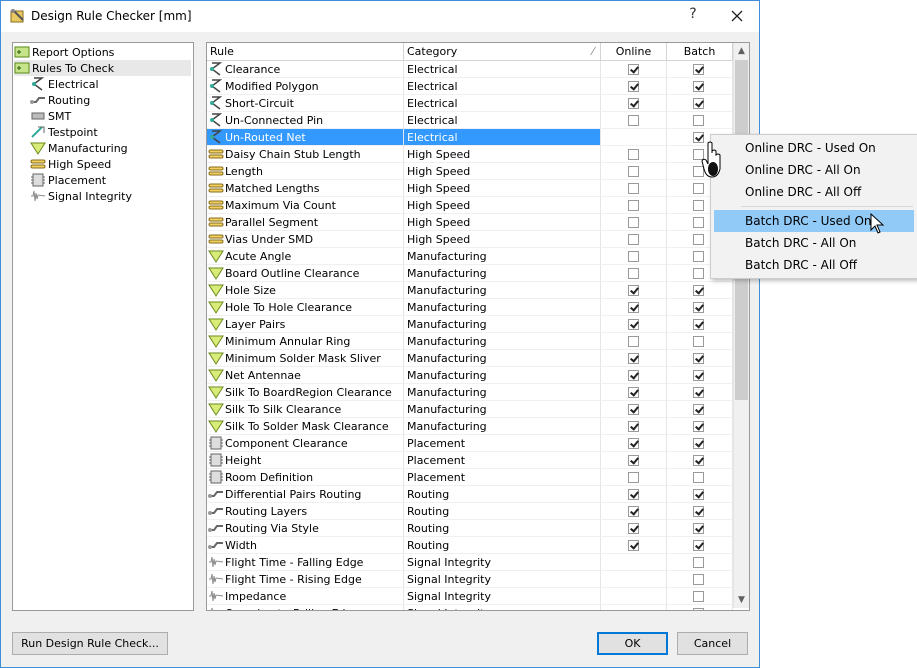 This screenshot has height=668, width=917. What do you see at coordinates (470, 494) in the screenshot?
I see `table-row: Differential Pairs Routing Routing` at bounding box center [470, 494].